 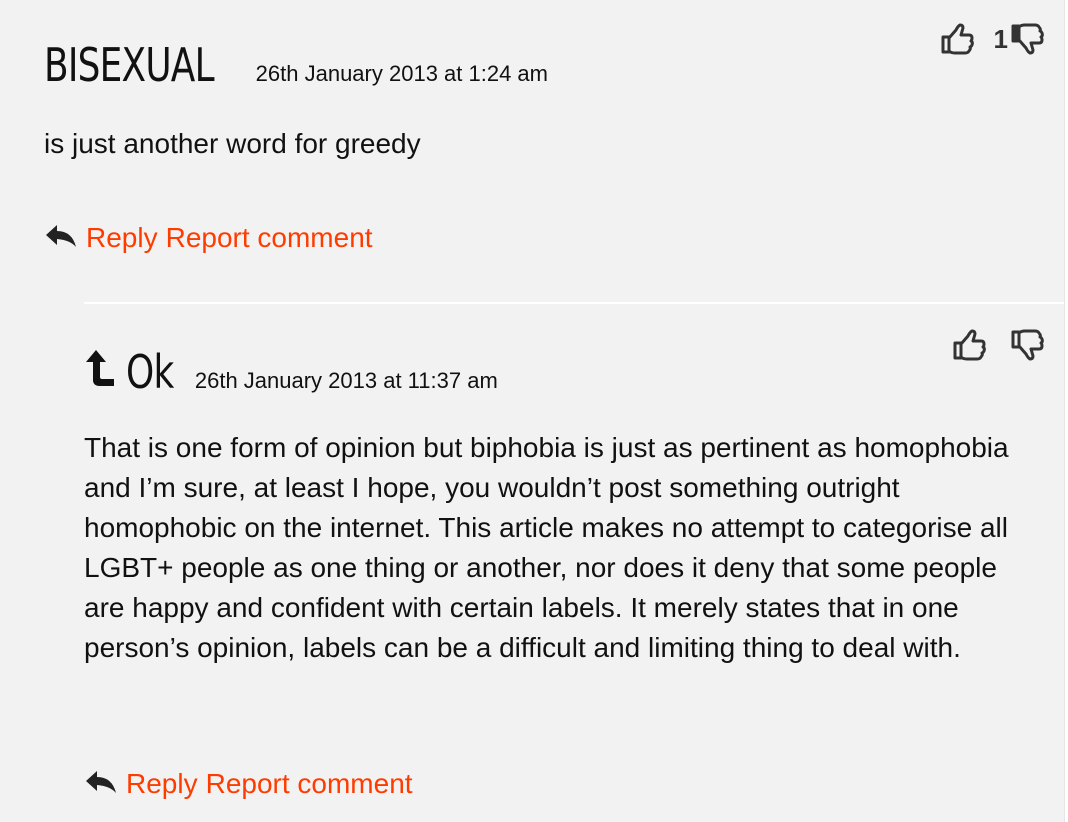 I want to click on in-reply-to-arrow-icon, so click(x=100, y=368).